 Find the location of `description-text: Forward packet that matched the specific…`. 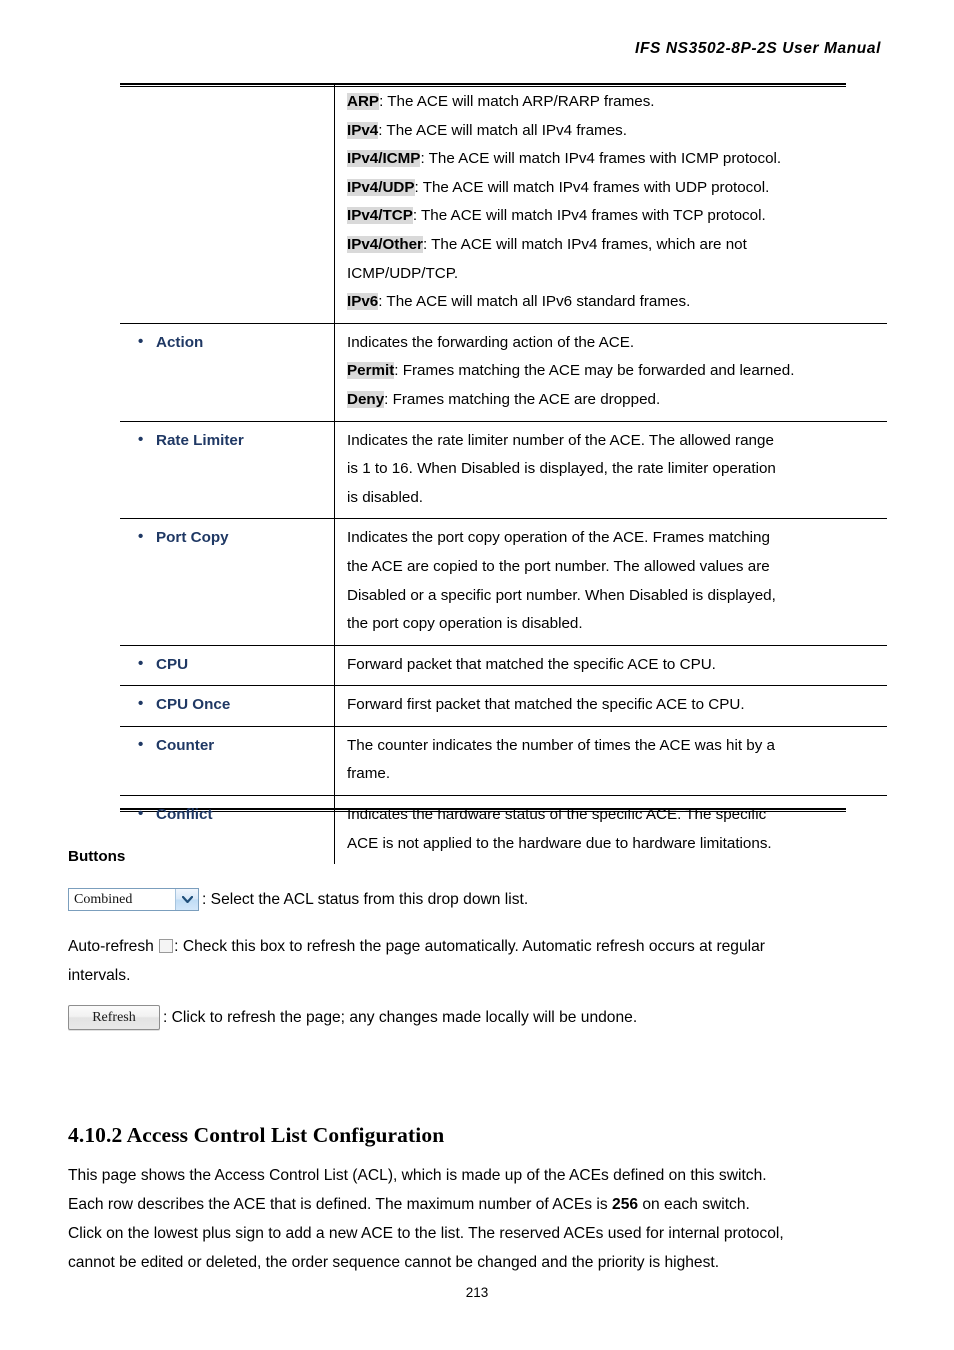

description-text: Forward packet that matched the specific… is located at coordinates (531, 664).